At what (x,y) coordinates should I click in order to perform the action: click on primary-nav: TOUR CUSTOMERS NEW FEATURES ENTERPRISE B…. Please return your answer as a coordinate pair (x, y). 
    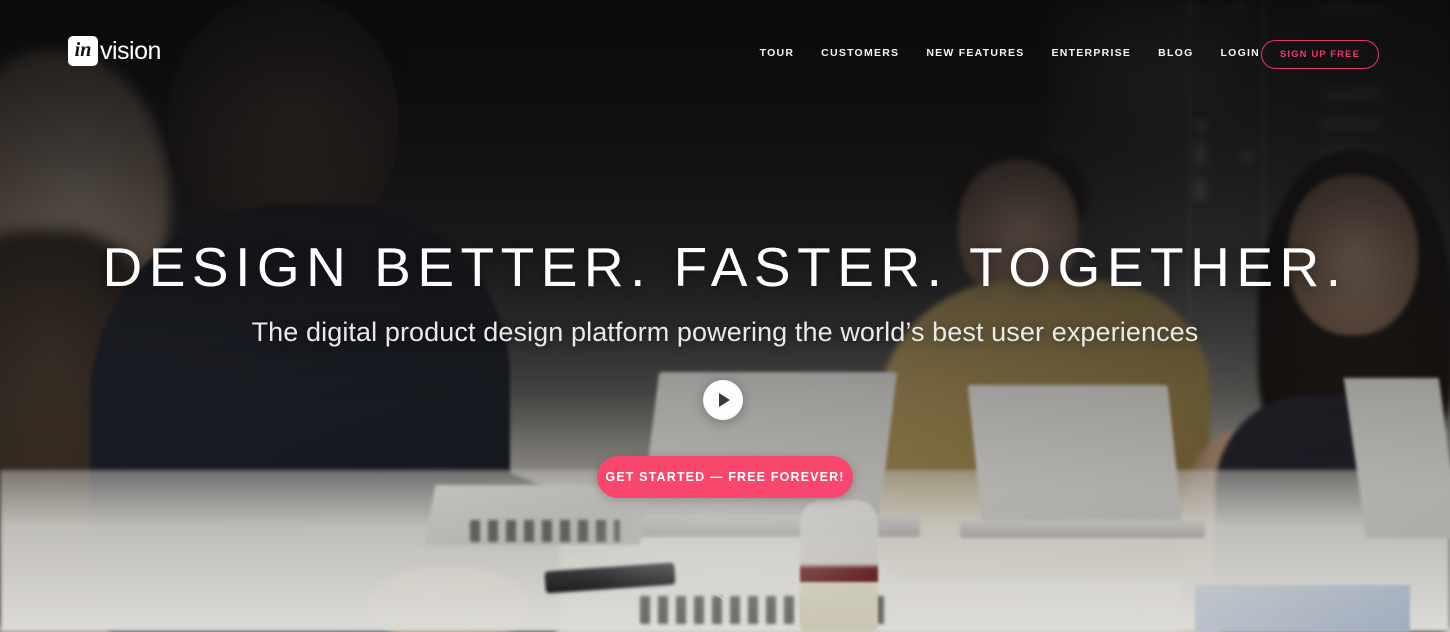
    Looking at the image, I should click on (1010, 53).